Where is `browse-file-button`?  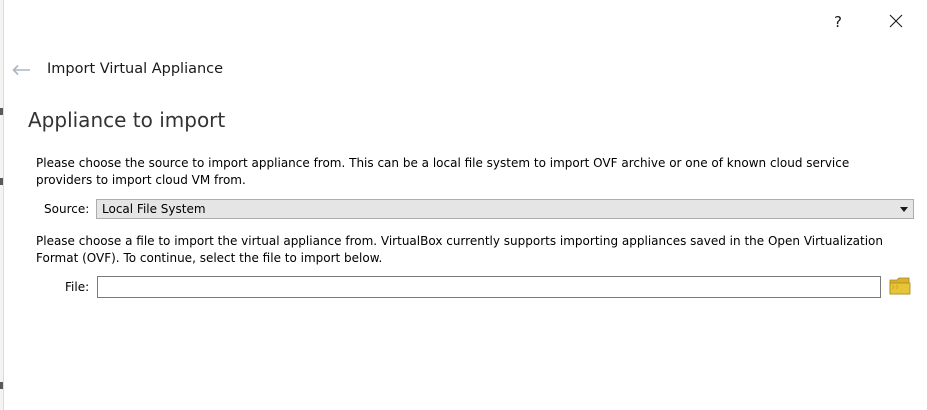
browse-file-button is located at coordinates (900, 288).